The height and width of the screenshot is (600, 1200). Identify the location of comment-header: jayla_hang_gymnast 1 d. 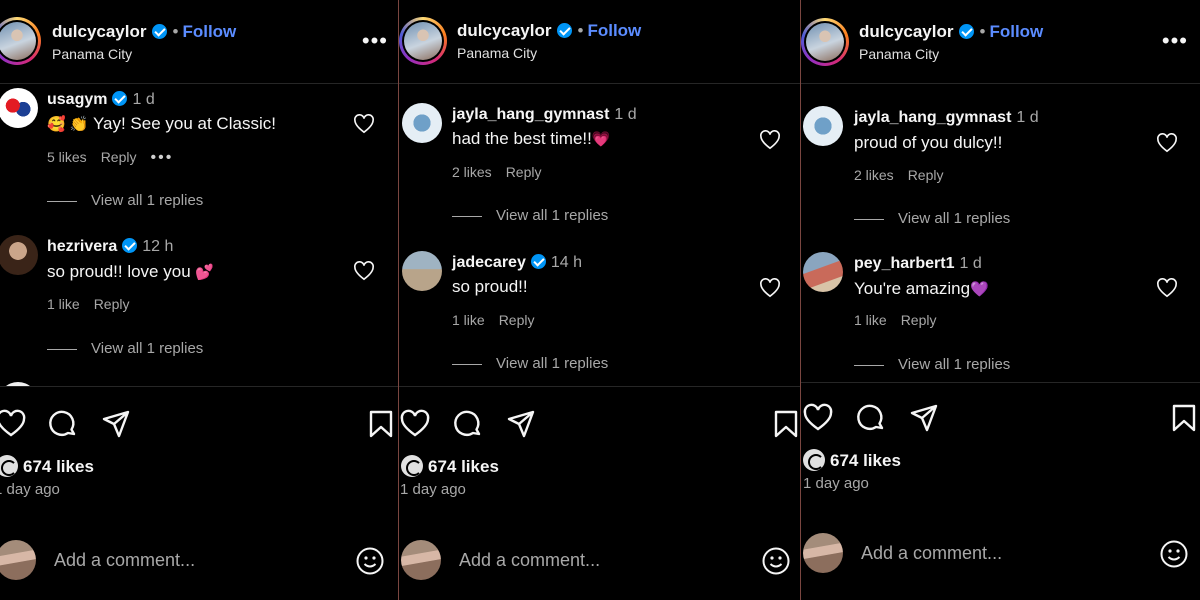
(544, 115).